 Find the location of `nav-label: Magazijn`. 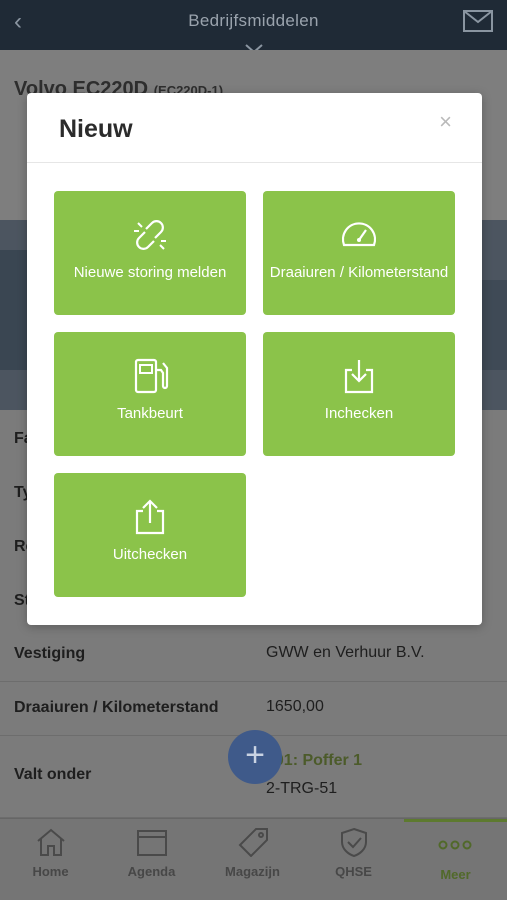

nav-label: Magazijn is located at coordinates (252, 871).